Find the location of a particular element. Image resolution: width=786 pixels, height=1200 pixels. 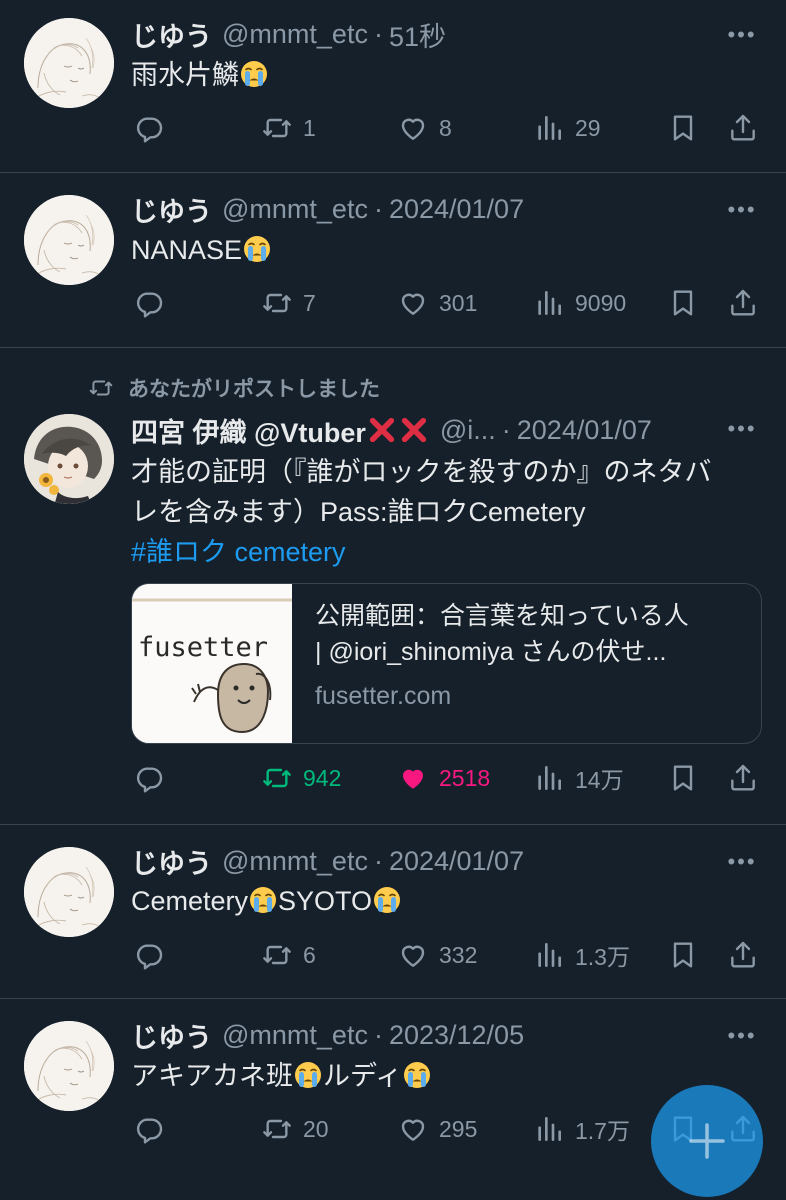

like-button: 332 is located at coordinates (437, 955).